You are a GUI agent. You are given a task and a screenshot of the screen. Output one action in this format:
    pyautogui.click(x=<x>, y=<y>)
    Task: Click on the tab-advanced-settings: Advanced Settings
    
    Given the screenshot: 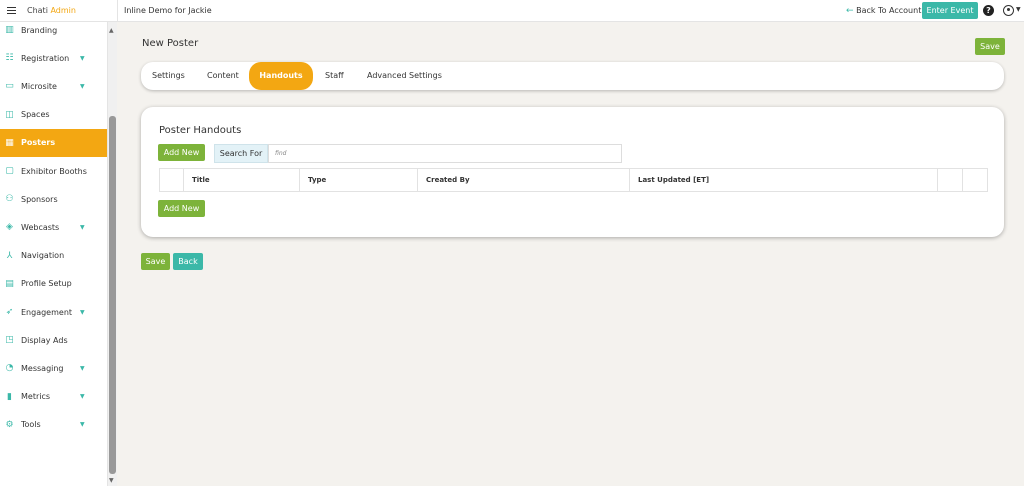 What is the action you would take?
    pyautogui.click(x=404, y=76)
    